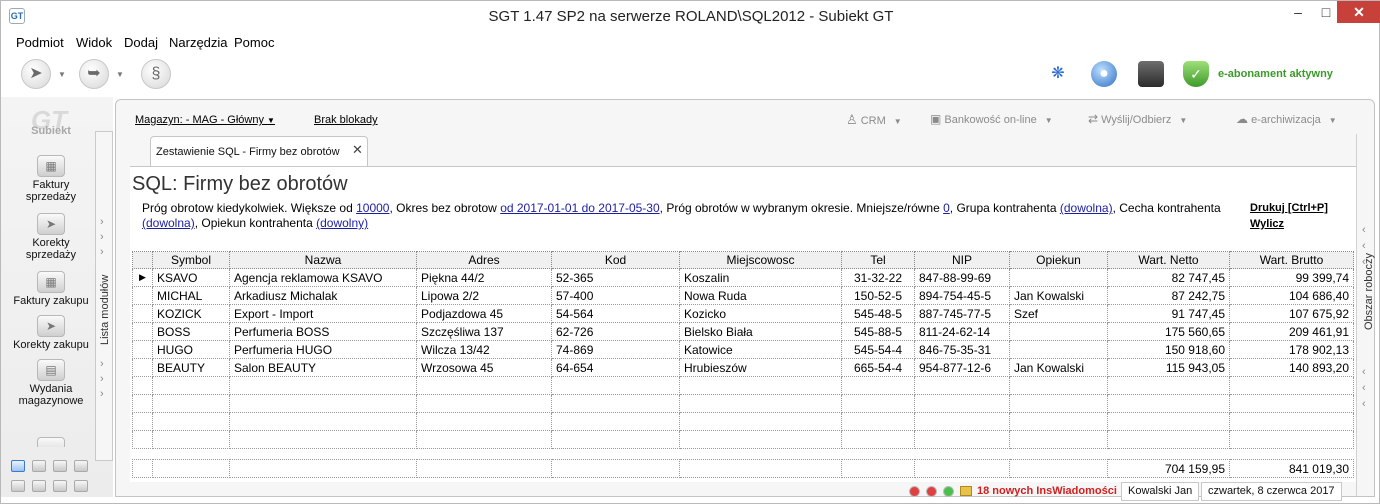  What do you see at coordinates (962, 277) in the screenshot?
I see `cell-nip: 847-88-99-69` at bounding box center [962, 277].